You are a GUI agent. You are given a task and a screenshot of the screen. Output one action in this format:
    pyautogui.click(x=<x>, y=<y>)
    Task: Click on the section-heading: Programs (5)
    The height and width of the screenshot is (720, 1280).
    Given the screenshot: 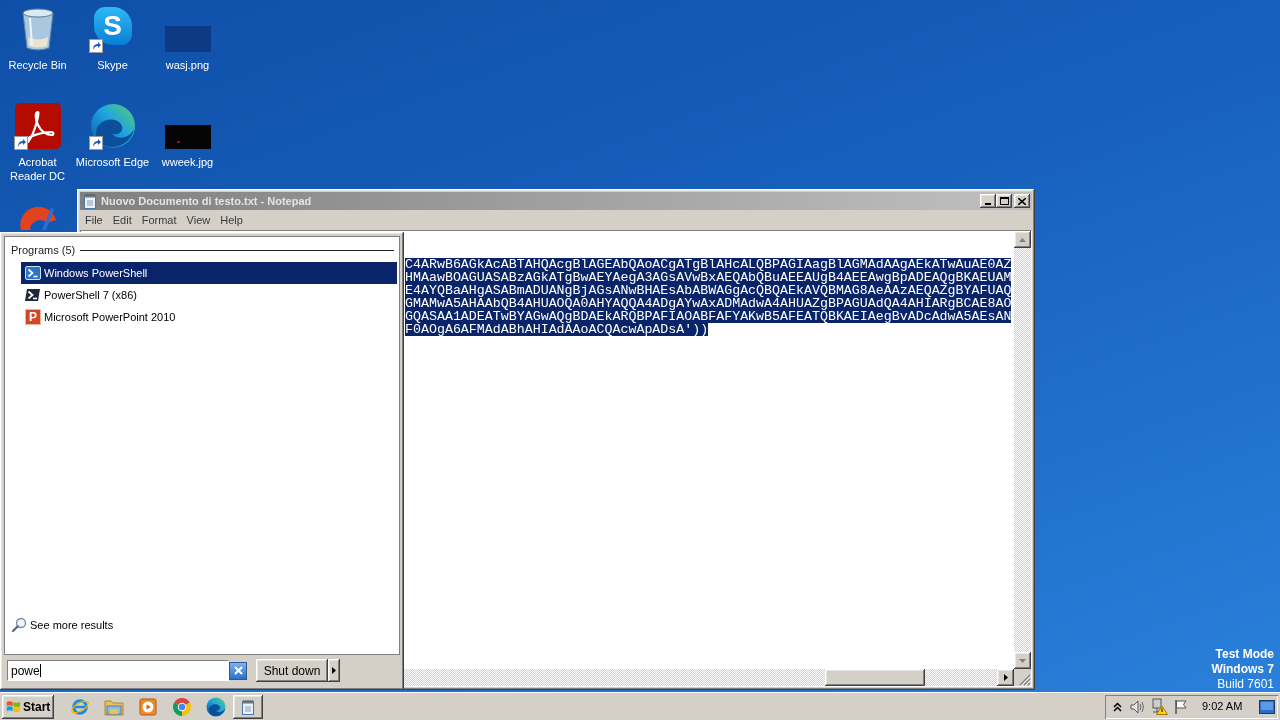 What is the action you would take?
    pyautogui.click(x=43, y=251)
    